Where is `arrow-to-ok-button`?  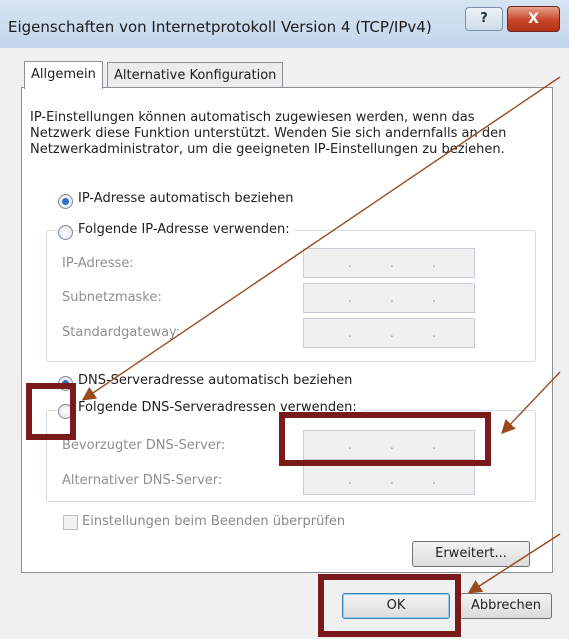
arrow-to-ok-button is located at coordinates (514, 563).